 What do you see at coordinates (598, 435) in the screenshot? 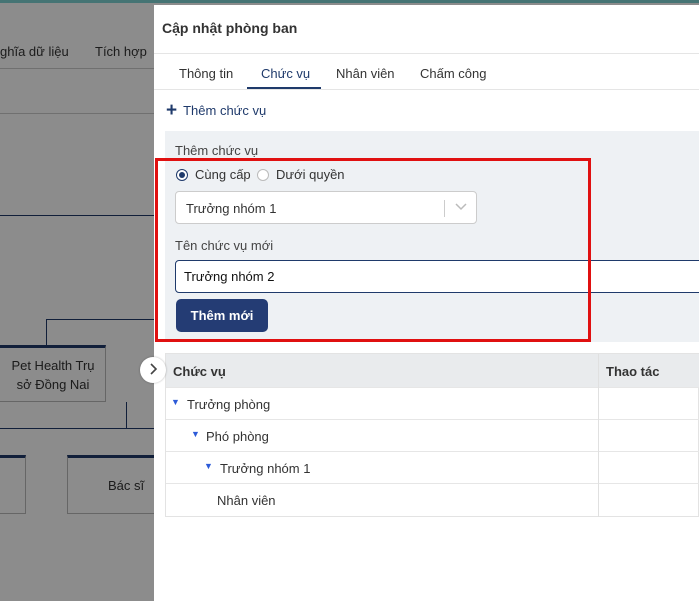
I see `column-divider` at bounding box center [598, 435].